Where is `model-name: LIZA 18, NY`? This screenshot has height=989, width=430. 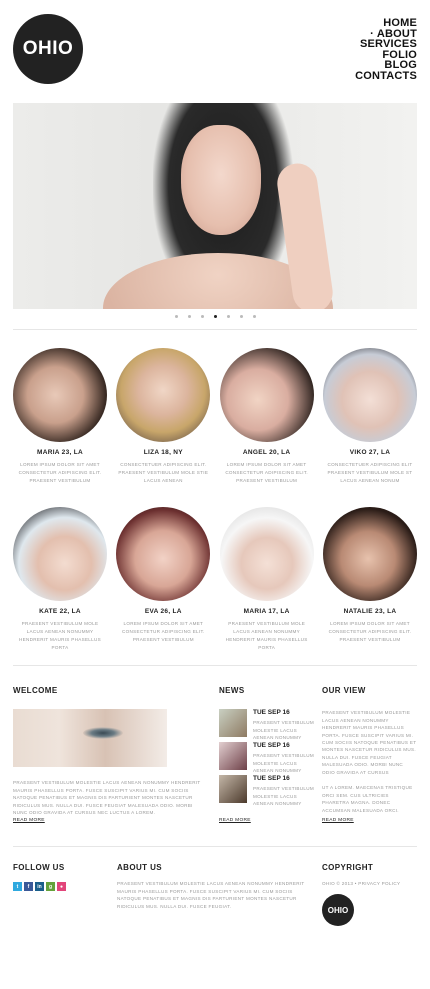 model-name: LIZA 18, NY is located at coordinates (163, 452).